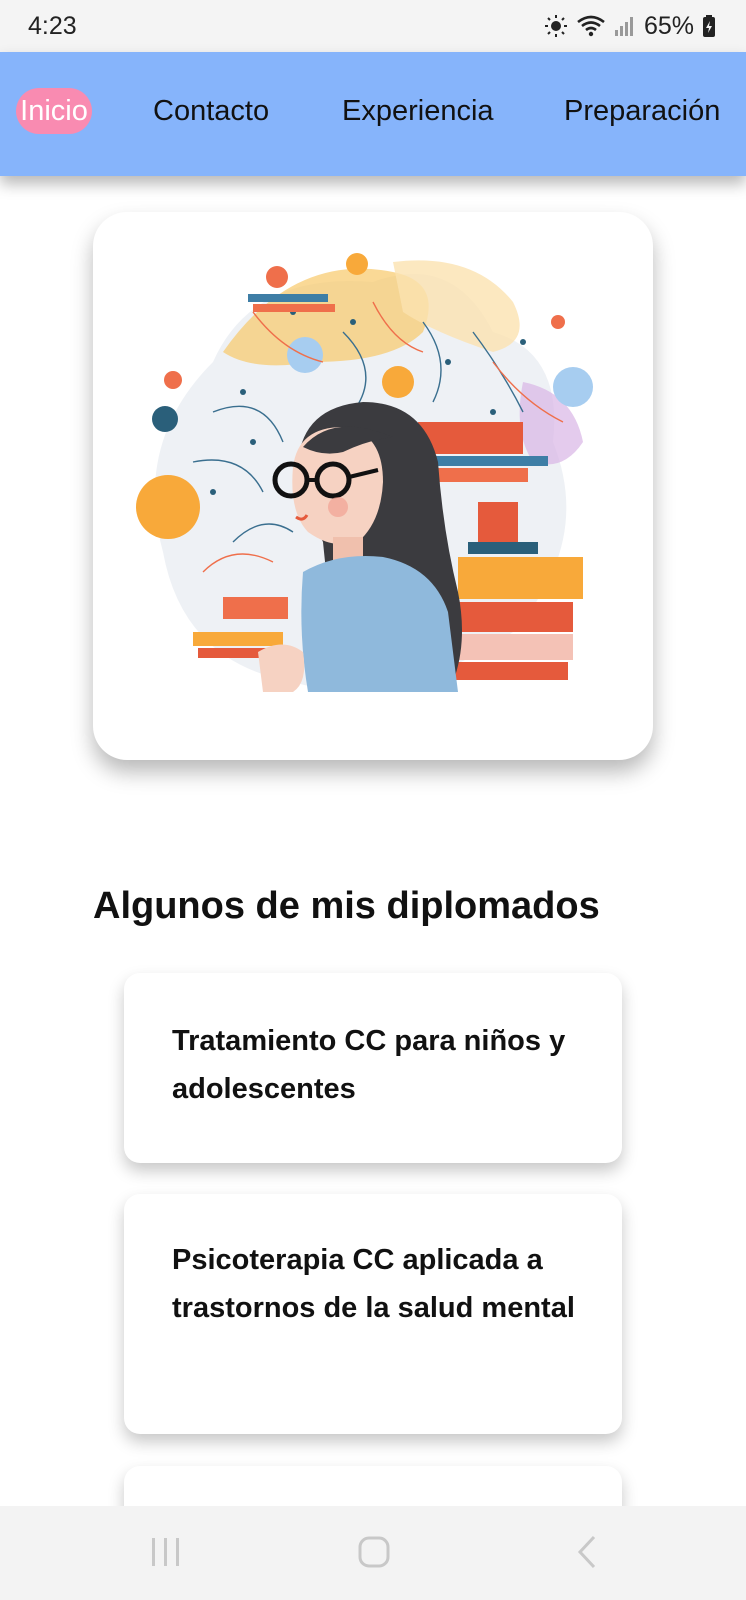  I want to click on signal-icon, so click(623, 26).